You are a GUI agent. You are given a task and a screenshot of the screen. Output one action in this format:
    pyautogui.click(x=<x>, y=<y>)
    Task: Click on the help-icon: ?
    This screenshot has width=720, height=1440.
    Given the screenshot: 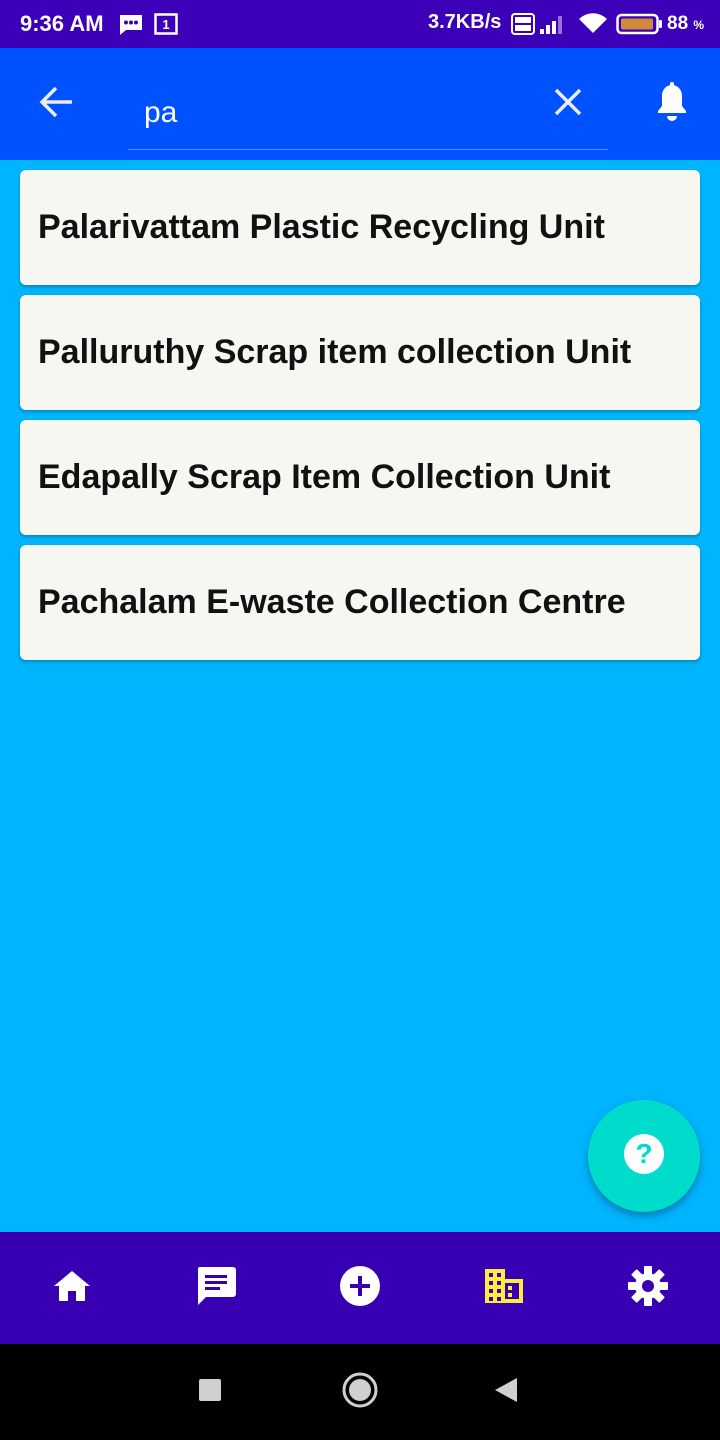 What is the action you would take?
    pyautogui.click(x=644, y=1156)
    